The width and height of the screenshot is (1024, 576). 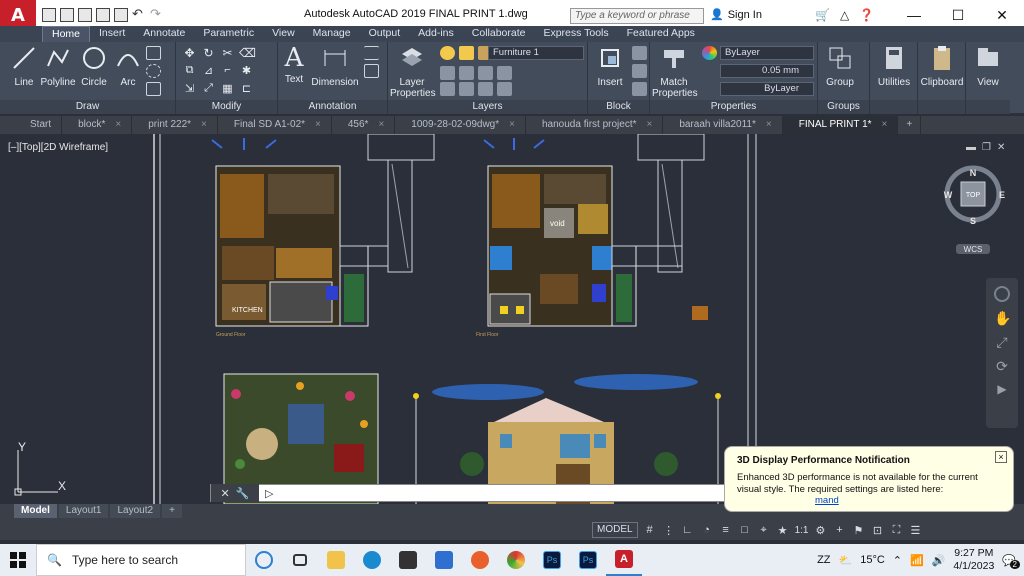 What do you see at coordinates (767, 71) in the screenshot?
I see `lineweight-dropdown: 0.05 mm` at bounding box center [767, 71].